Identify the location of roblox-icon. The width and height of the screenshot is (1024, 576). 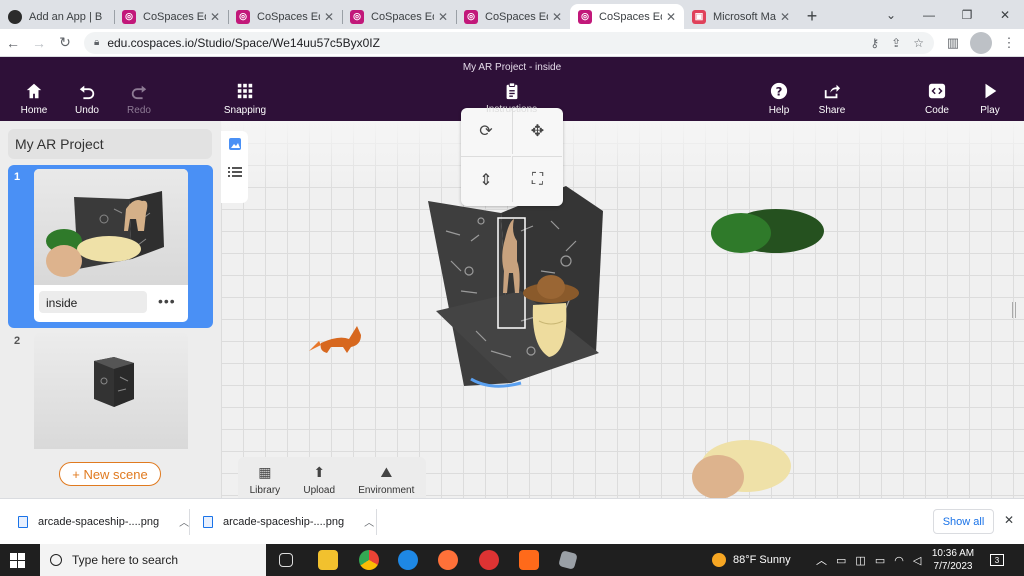
(568, 560).